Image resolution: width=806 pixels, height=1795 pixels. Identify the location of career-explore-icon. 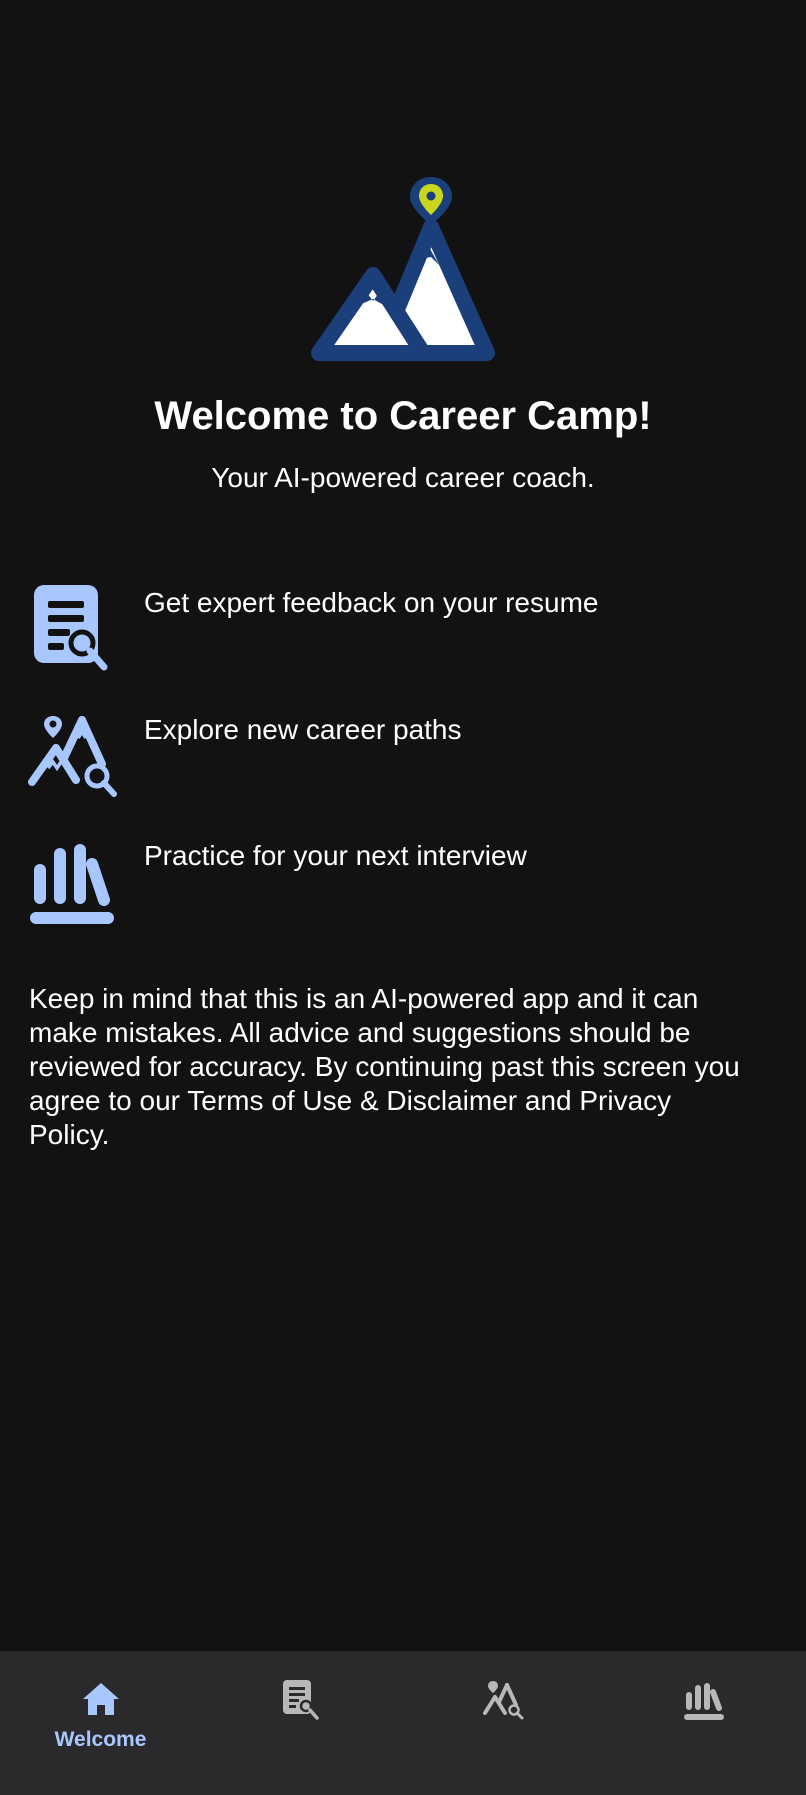
(72, 756).